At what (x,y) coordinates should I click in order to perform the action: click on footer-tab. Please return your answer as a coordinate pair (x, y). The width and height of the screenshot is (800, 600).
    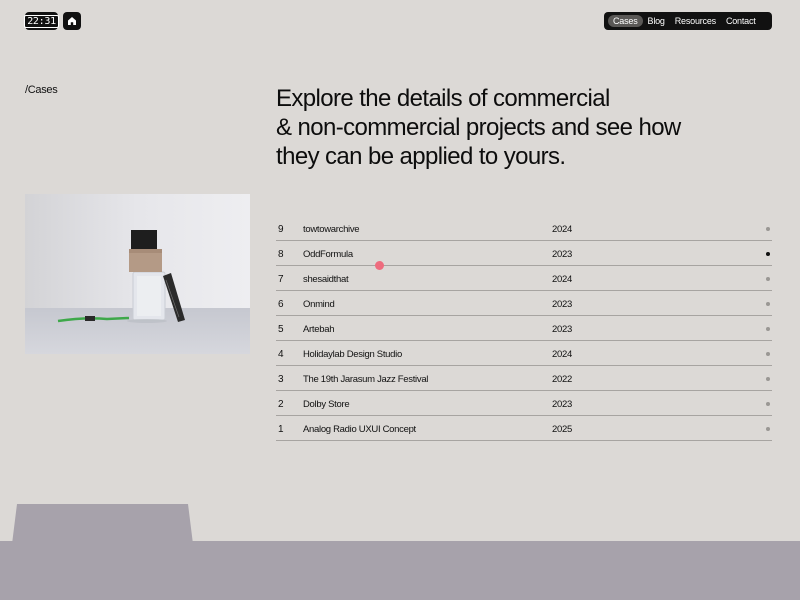
    Looking at the image, I should click on (102, 524).